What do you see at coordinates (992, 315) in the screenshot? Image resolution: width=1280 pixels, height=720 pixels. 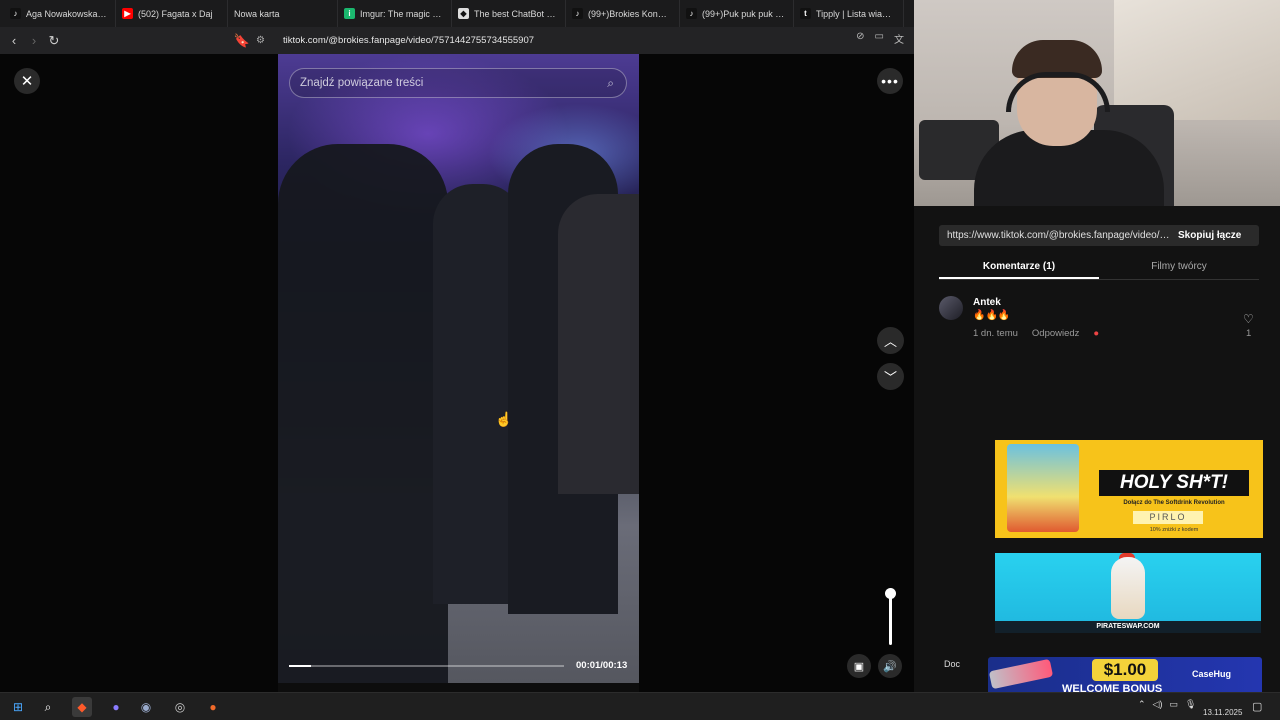 I see `comment-text: 🔥🔥🔥` at bounding box center [992, 315].